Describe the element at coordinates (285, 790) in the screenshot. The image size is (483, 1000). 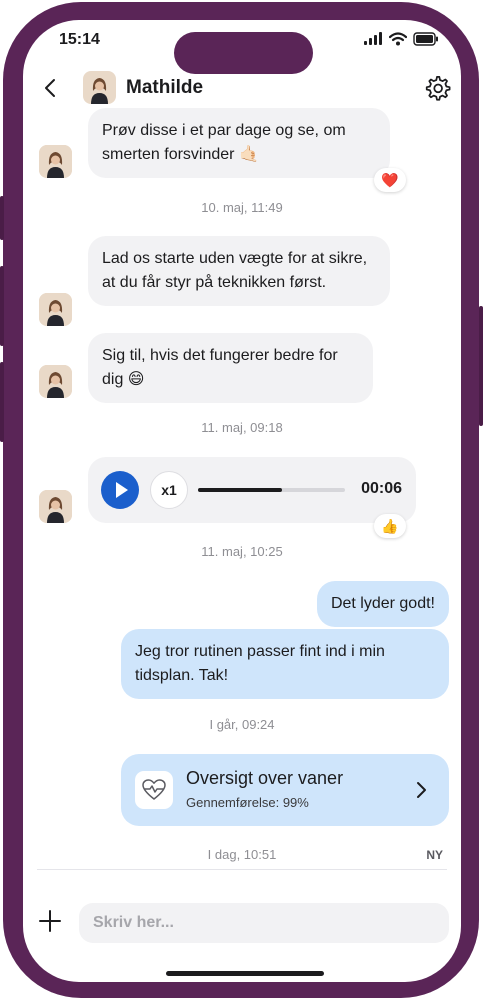
I see `habit-overview-card: Oversigt over vaner Gennemførelse: 99%` at that location.